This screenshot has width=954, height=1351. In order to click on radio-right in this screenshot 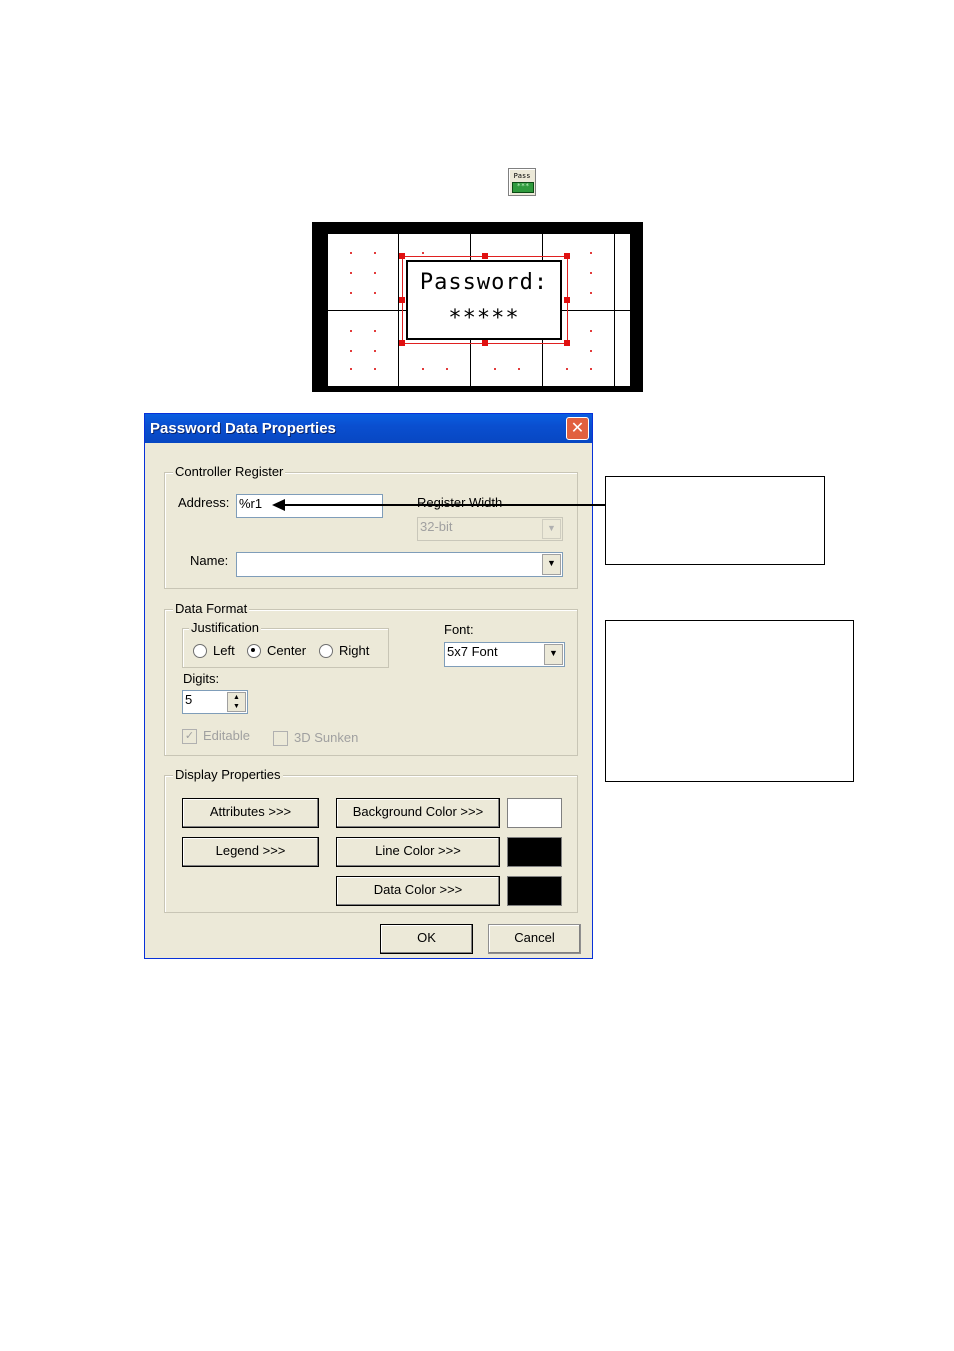, I will do `click(326, 651)`.